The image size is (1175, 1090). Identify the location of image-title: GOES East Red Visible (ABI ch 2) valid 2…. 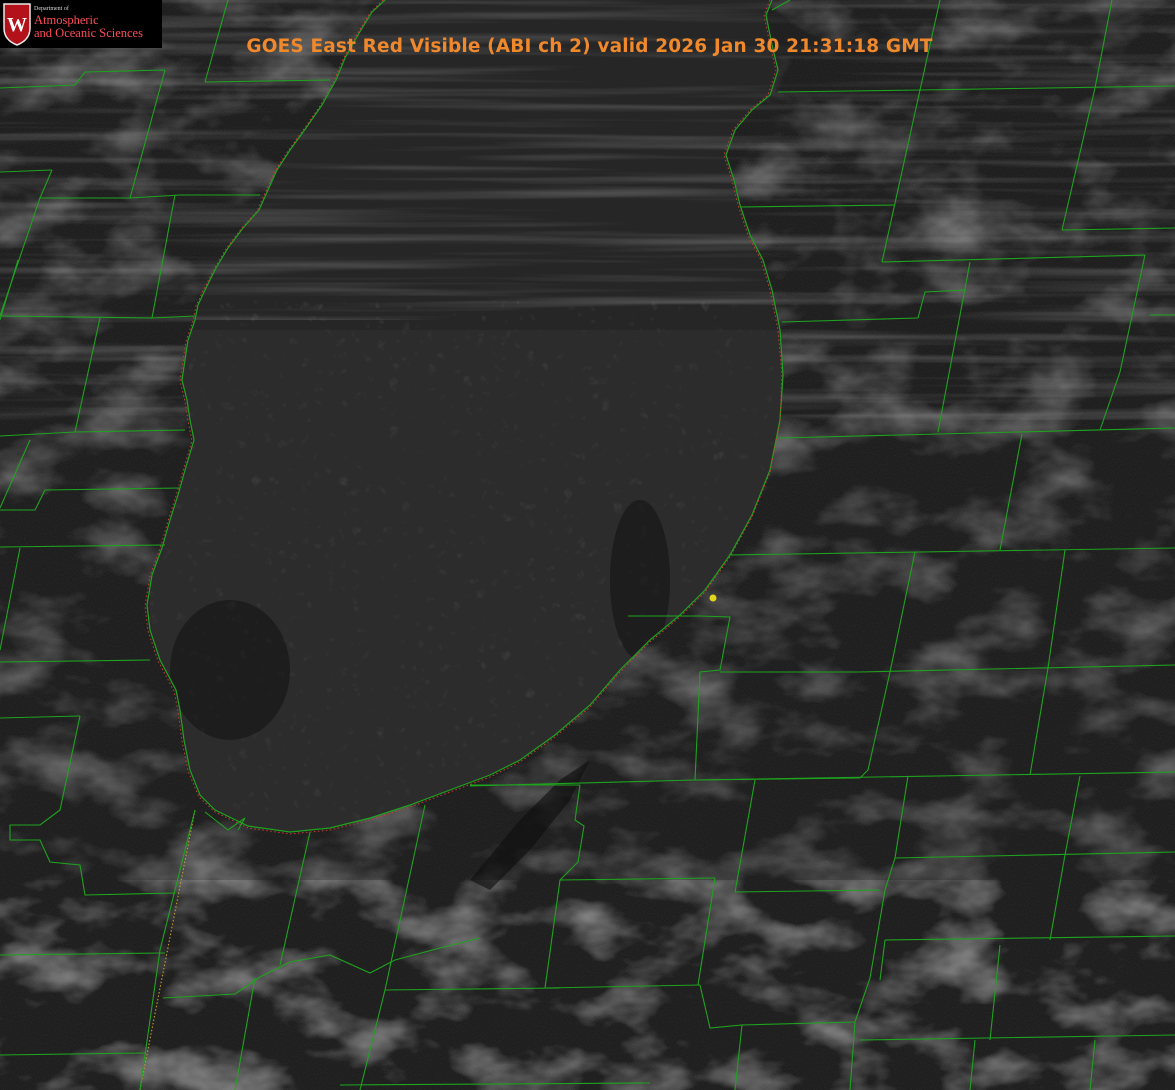
(589, 46).